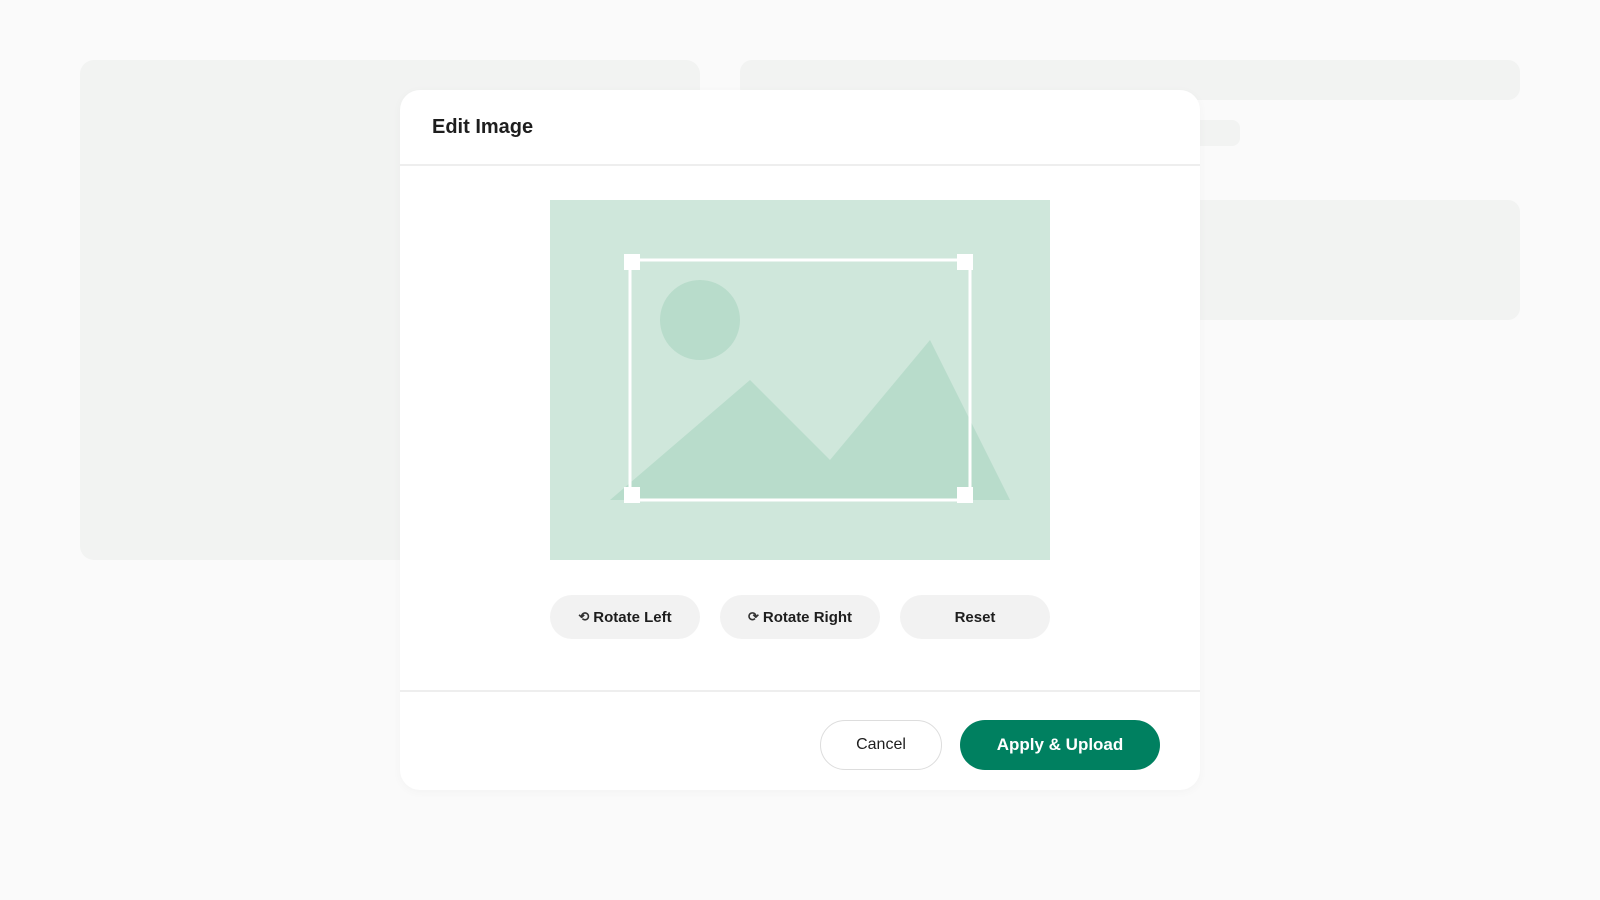 Image resolution: width=1600 pixels, height=900 pixels. Describe the element at coordinates (881, 745) in the screenshot. I see `cancel-button: Cancel` at that location.